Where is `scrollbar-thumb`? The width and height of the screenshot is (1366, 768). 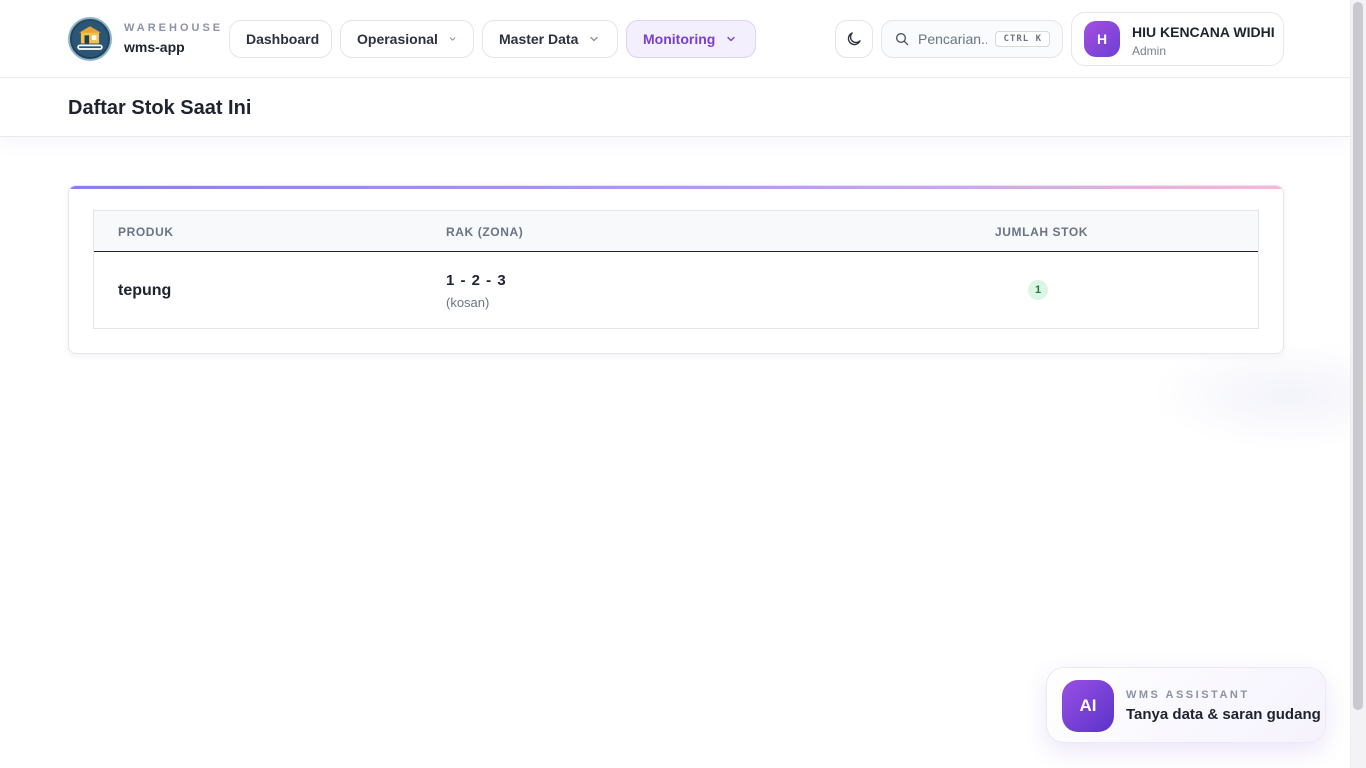 scrollbar-thumb is located at coordinates (1358, 356).